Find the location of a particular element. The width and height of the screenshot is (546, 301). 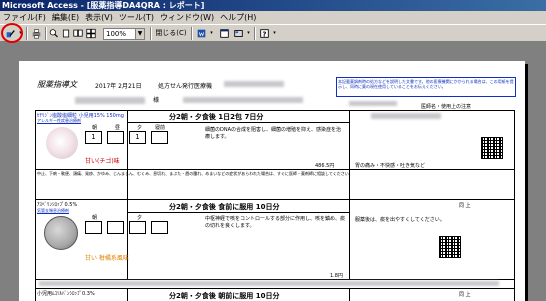

multiple-pages-icon is located at coordinates (91, 33).